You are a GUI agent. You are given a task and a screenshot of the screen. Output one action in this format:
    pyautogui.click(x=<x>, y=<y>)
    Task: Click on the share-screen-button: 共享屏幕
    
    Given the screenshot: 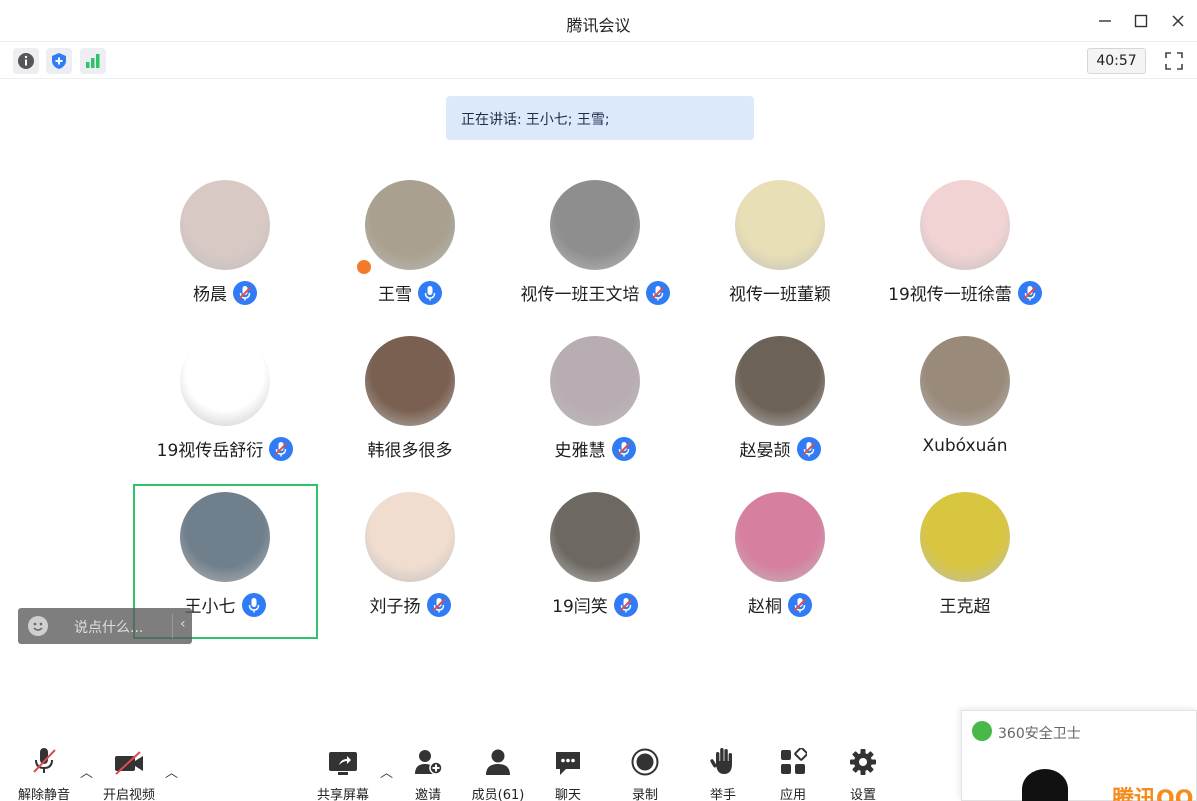 What is the action you would take?
    pyautogui.click(x=343, y=773)
    